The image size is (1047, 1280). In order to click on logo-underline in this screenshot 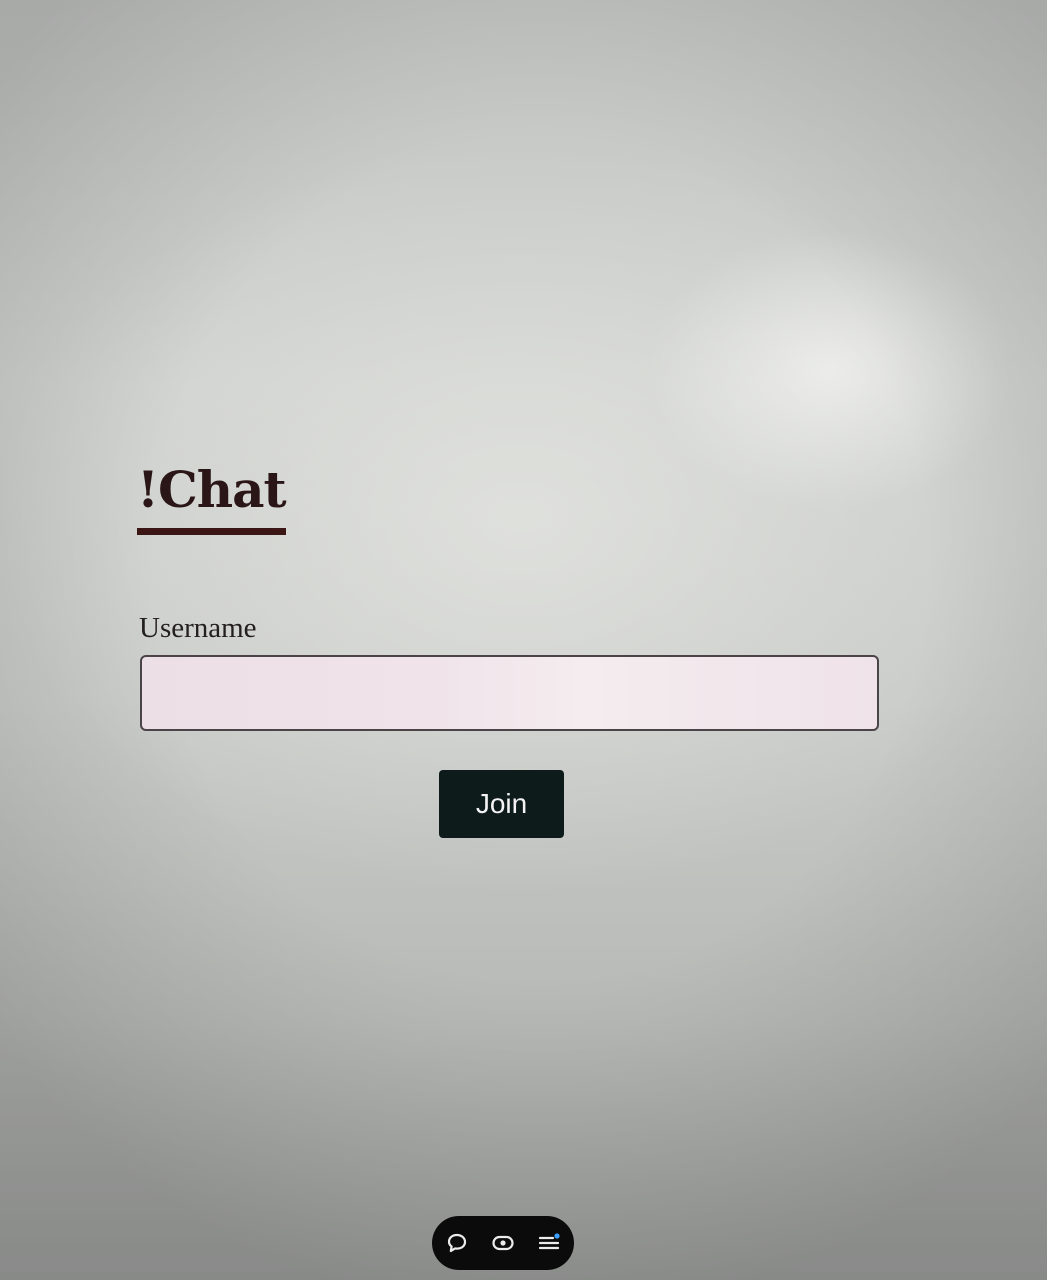, I will do `click(211, 531)`.